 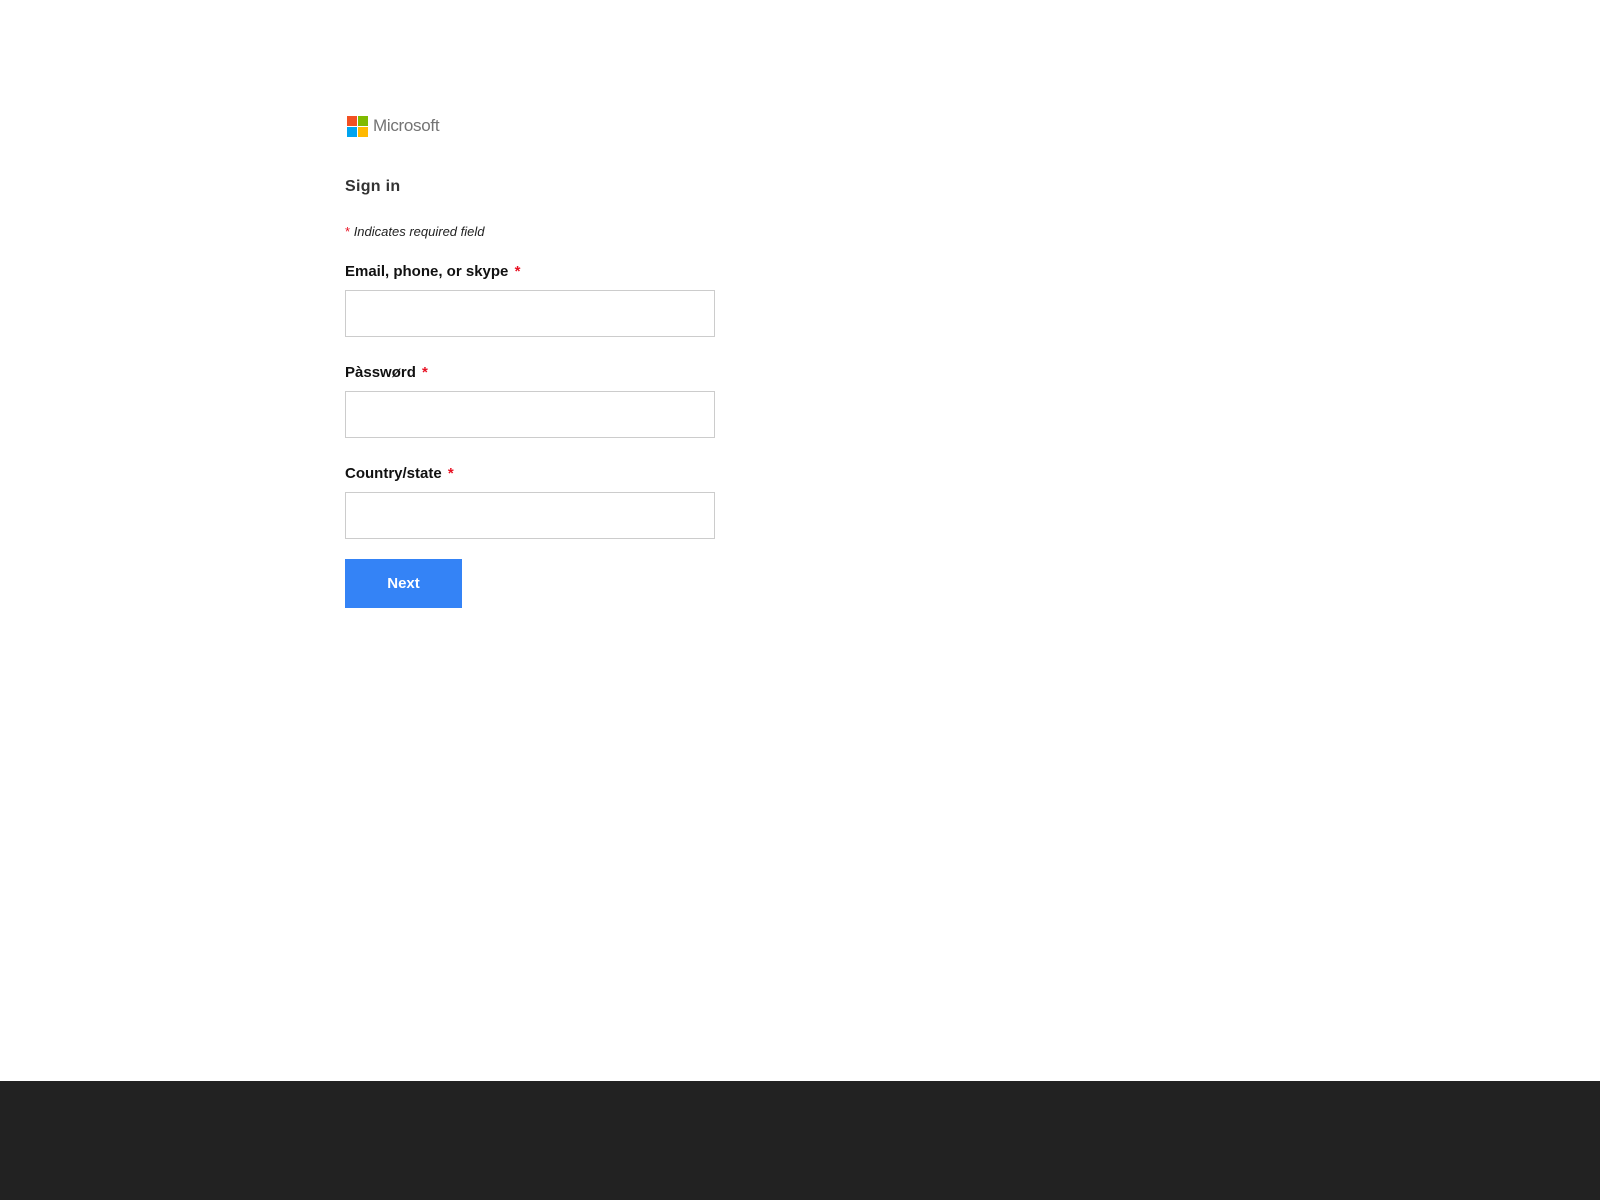 What do you see at coordinates (530, 372) in the screenshot?
I see `password-label: Pàsswørd *` at bounding box center [530, 372].